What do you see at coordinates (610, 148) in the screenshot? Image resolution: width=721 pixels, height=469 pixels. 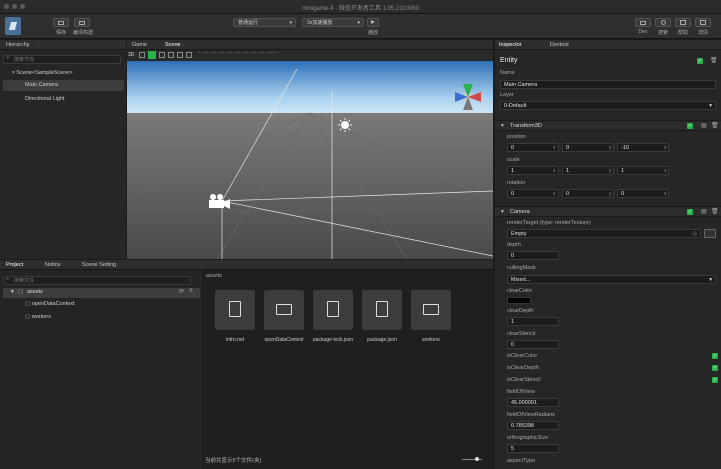 I see `position-y-axis-label: y` at bounding box center [610, 148].